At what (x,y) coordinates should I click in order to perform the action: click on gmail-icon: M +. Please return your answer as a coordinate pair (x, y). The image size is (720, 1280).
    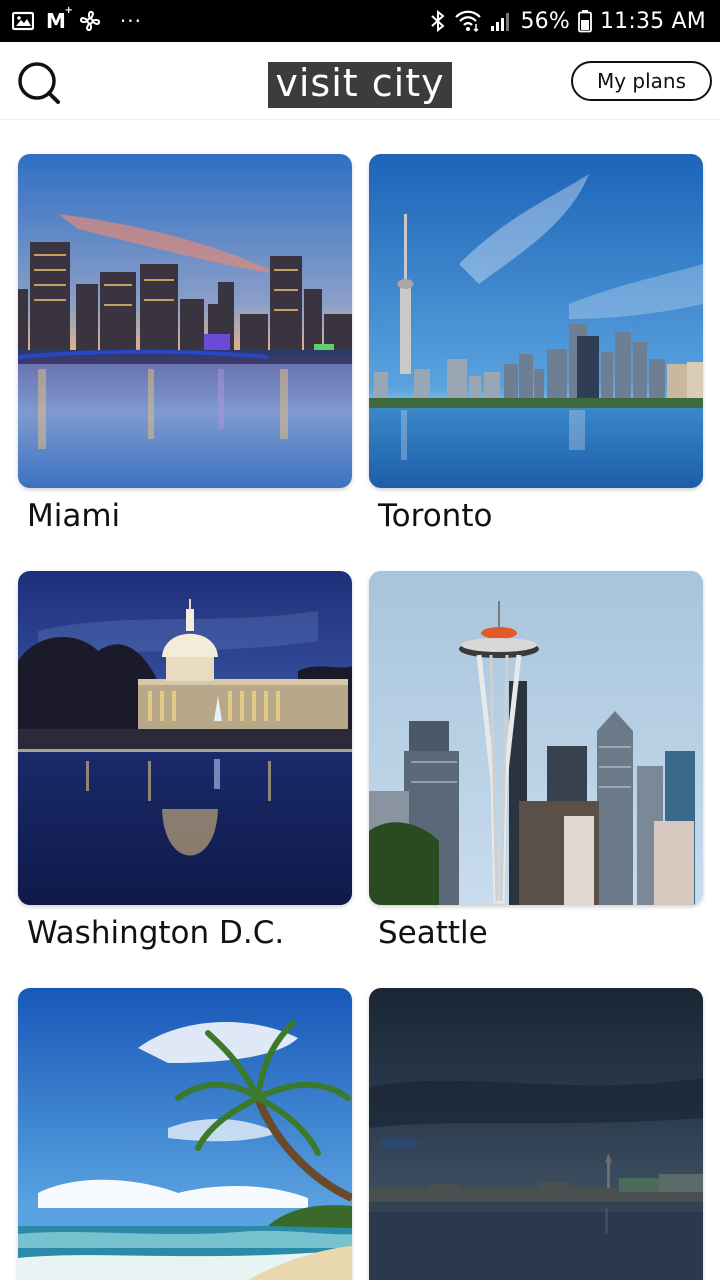
    Looking at the image, I should click on (59, 19).